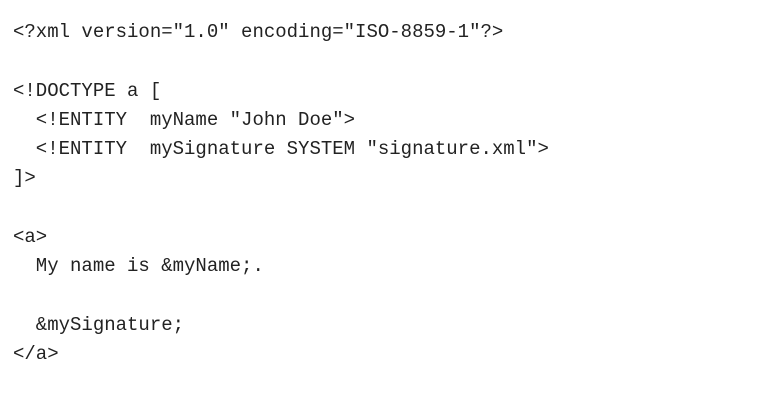 The image size is (757, 406). What do you see at coordinates (24, 178) in the screenshot?
I see `code-line-doctype-close: ]>` at bounding box center [24, 178].